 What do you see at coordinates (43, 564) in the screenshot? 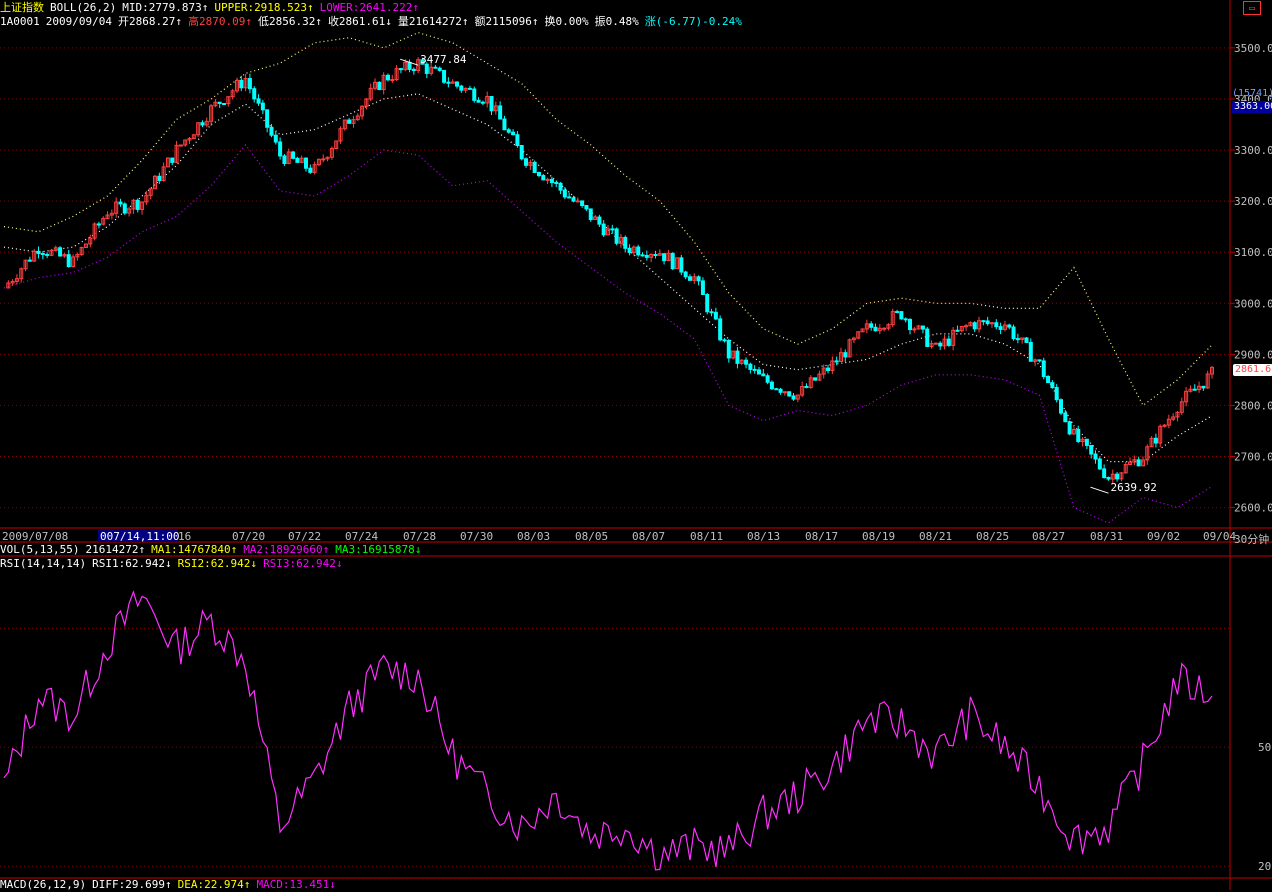
I see `rsi-indicator-name: RSI(14,14,14)` at bounding box center [43, 564].